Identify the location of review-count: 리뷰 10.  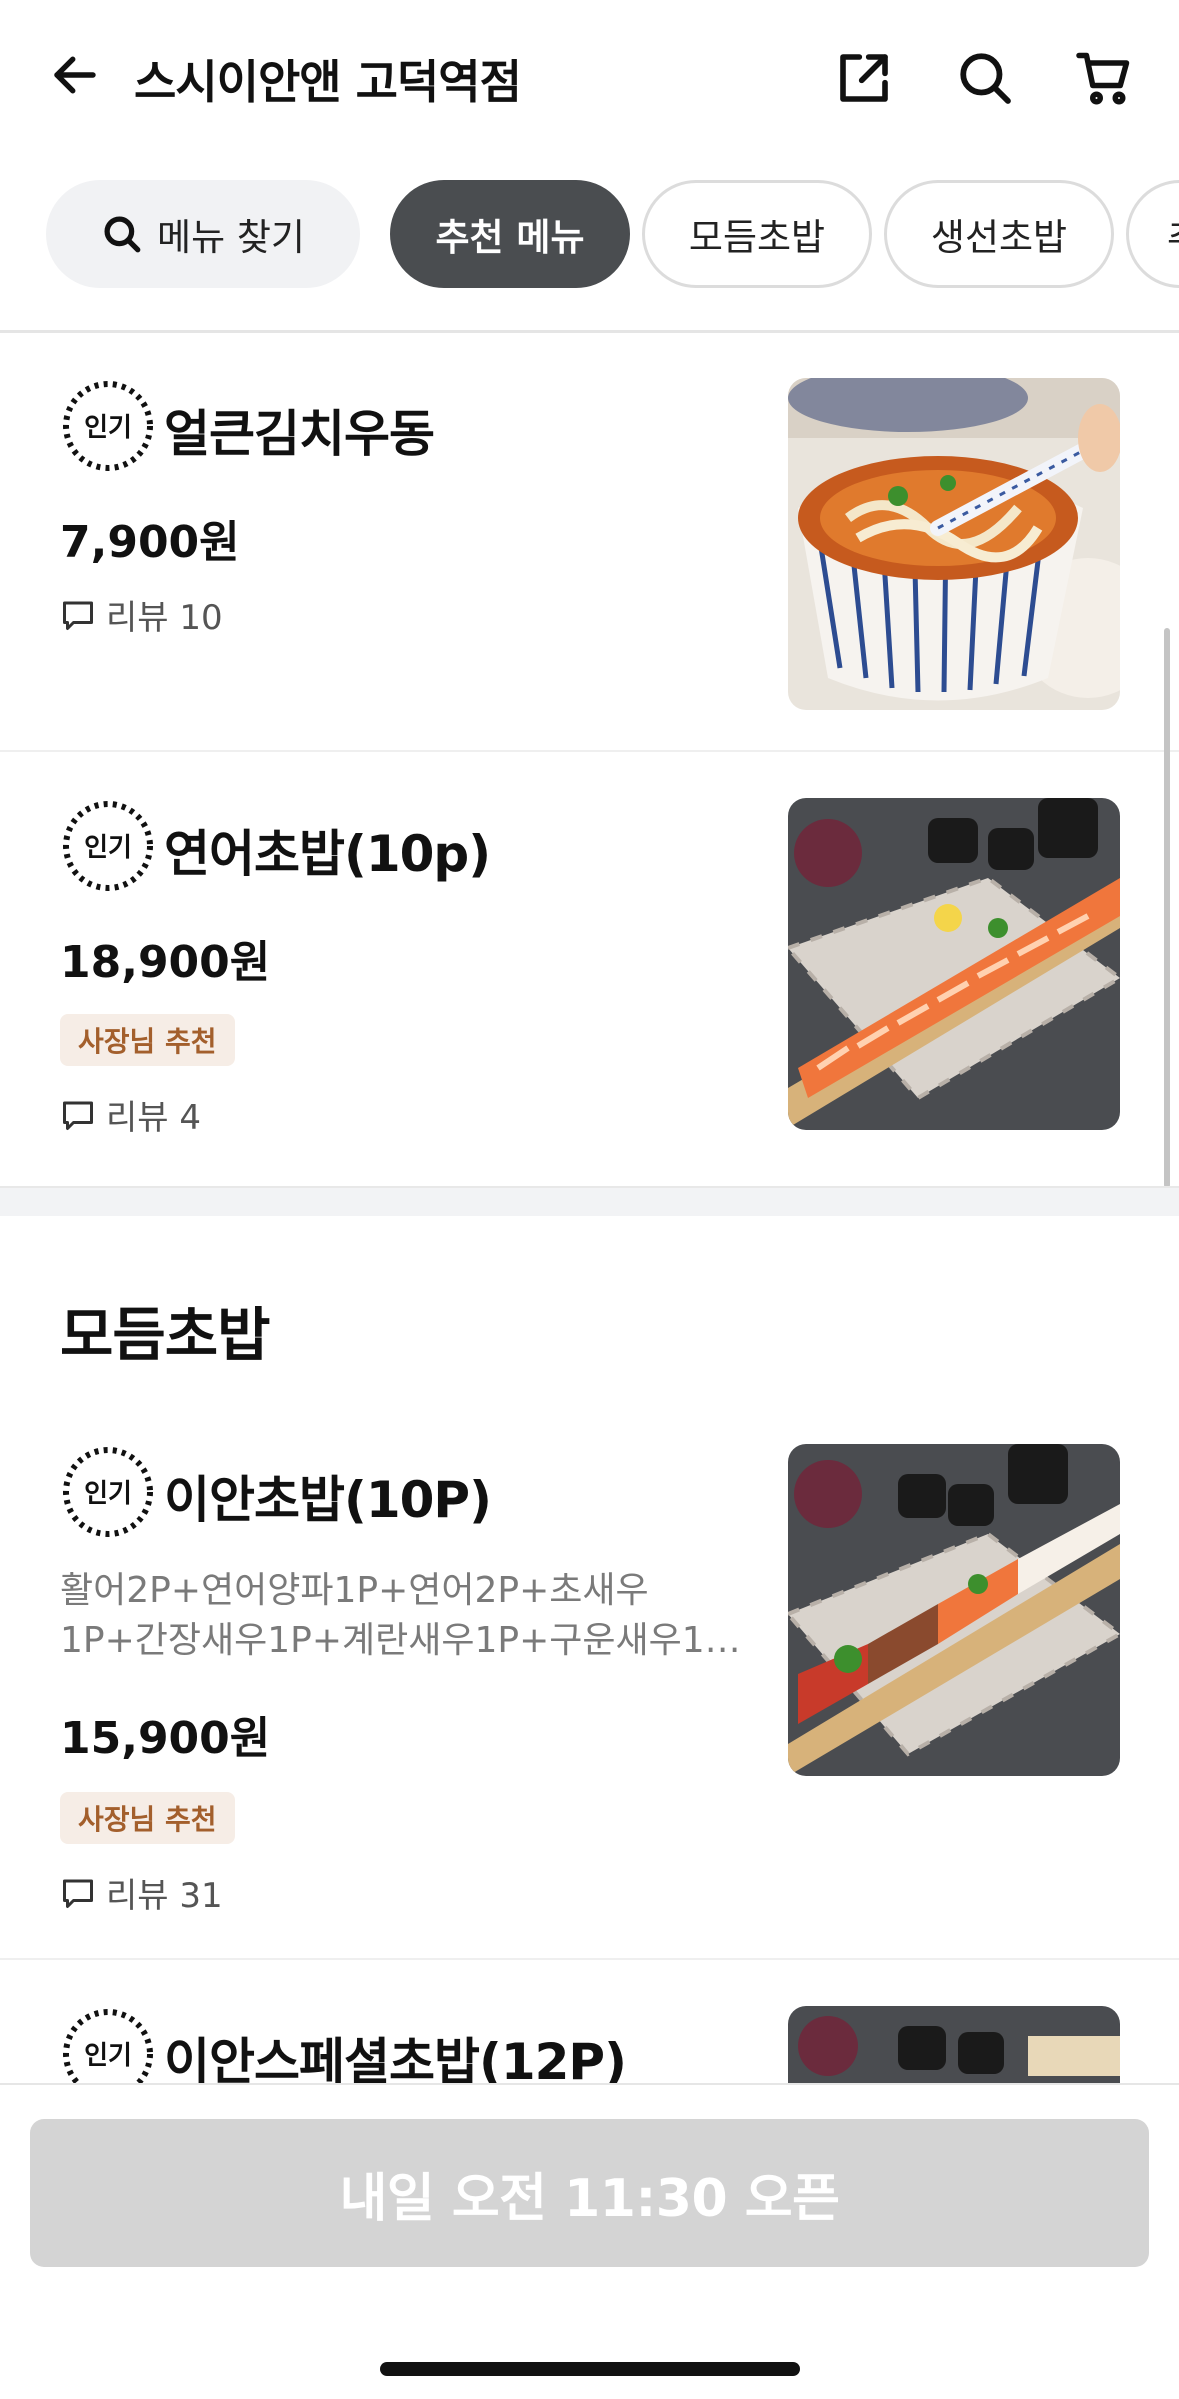
(164, 618).